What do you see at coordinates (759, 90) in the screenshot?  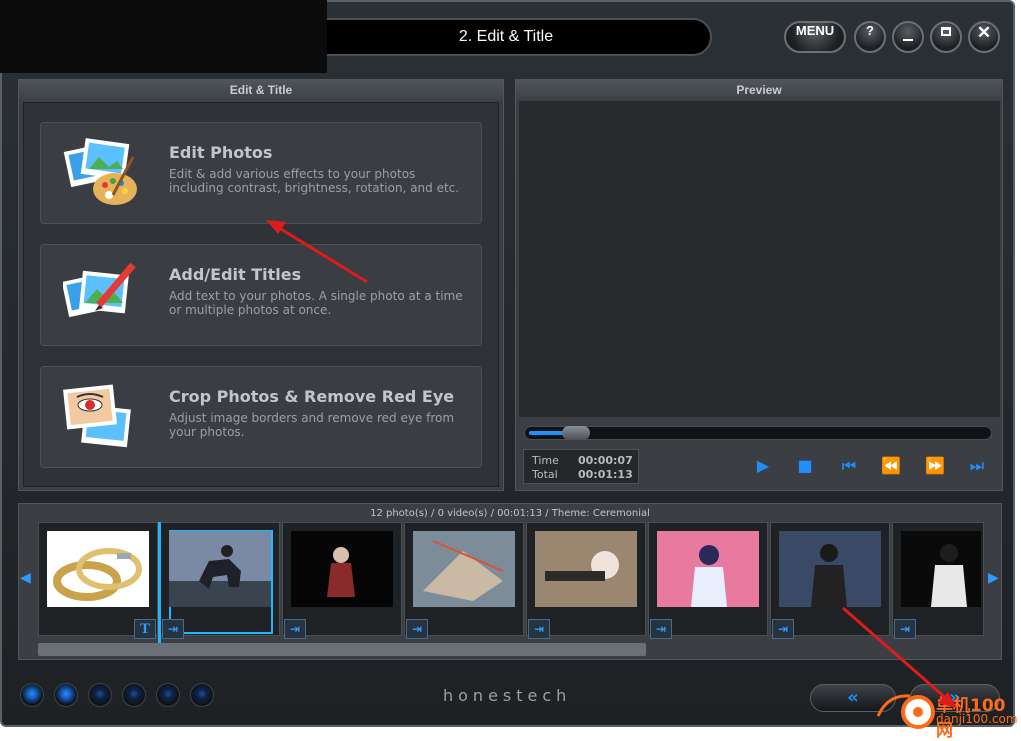 I see `panel-header: Preview` at bounding box center [759, 90].